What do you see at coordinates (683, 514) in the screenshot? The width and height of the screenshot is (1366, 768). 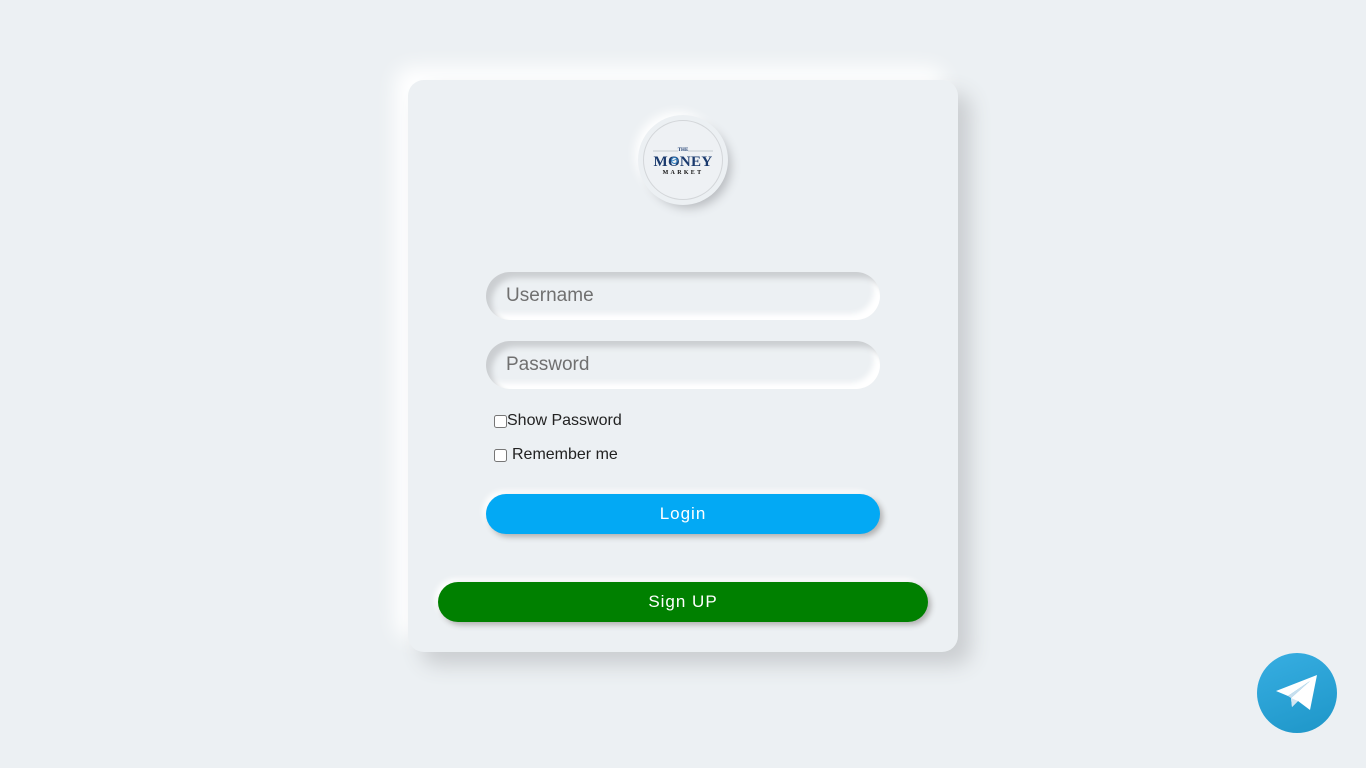 I see `login-button: Login` at bounding box center [683, 514].